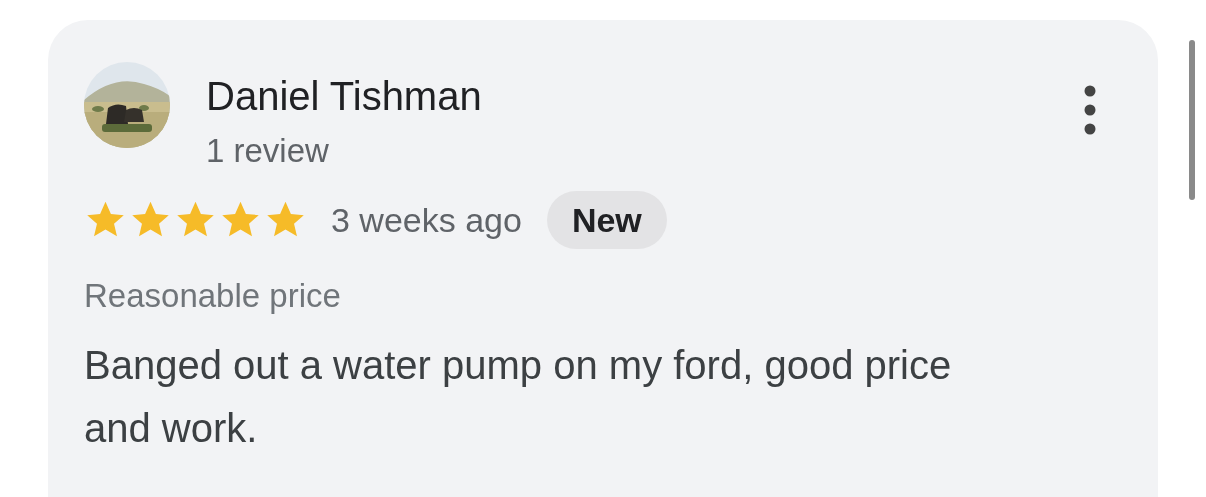 This screenshot has height=497, width=1206. Describe the element at coordinates (1090, 110) in the screenshot. I see `more-options-icon` at that location.